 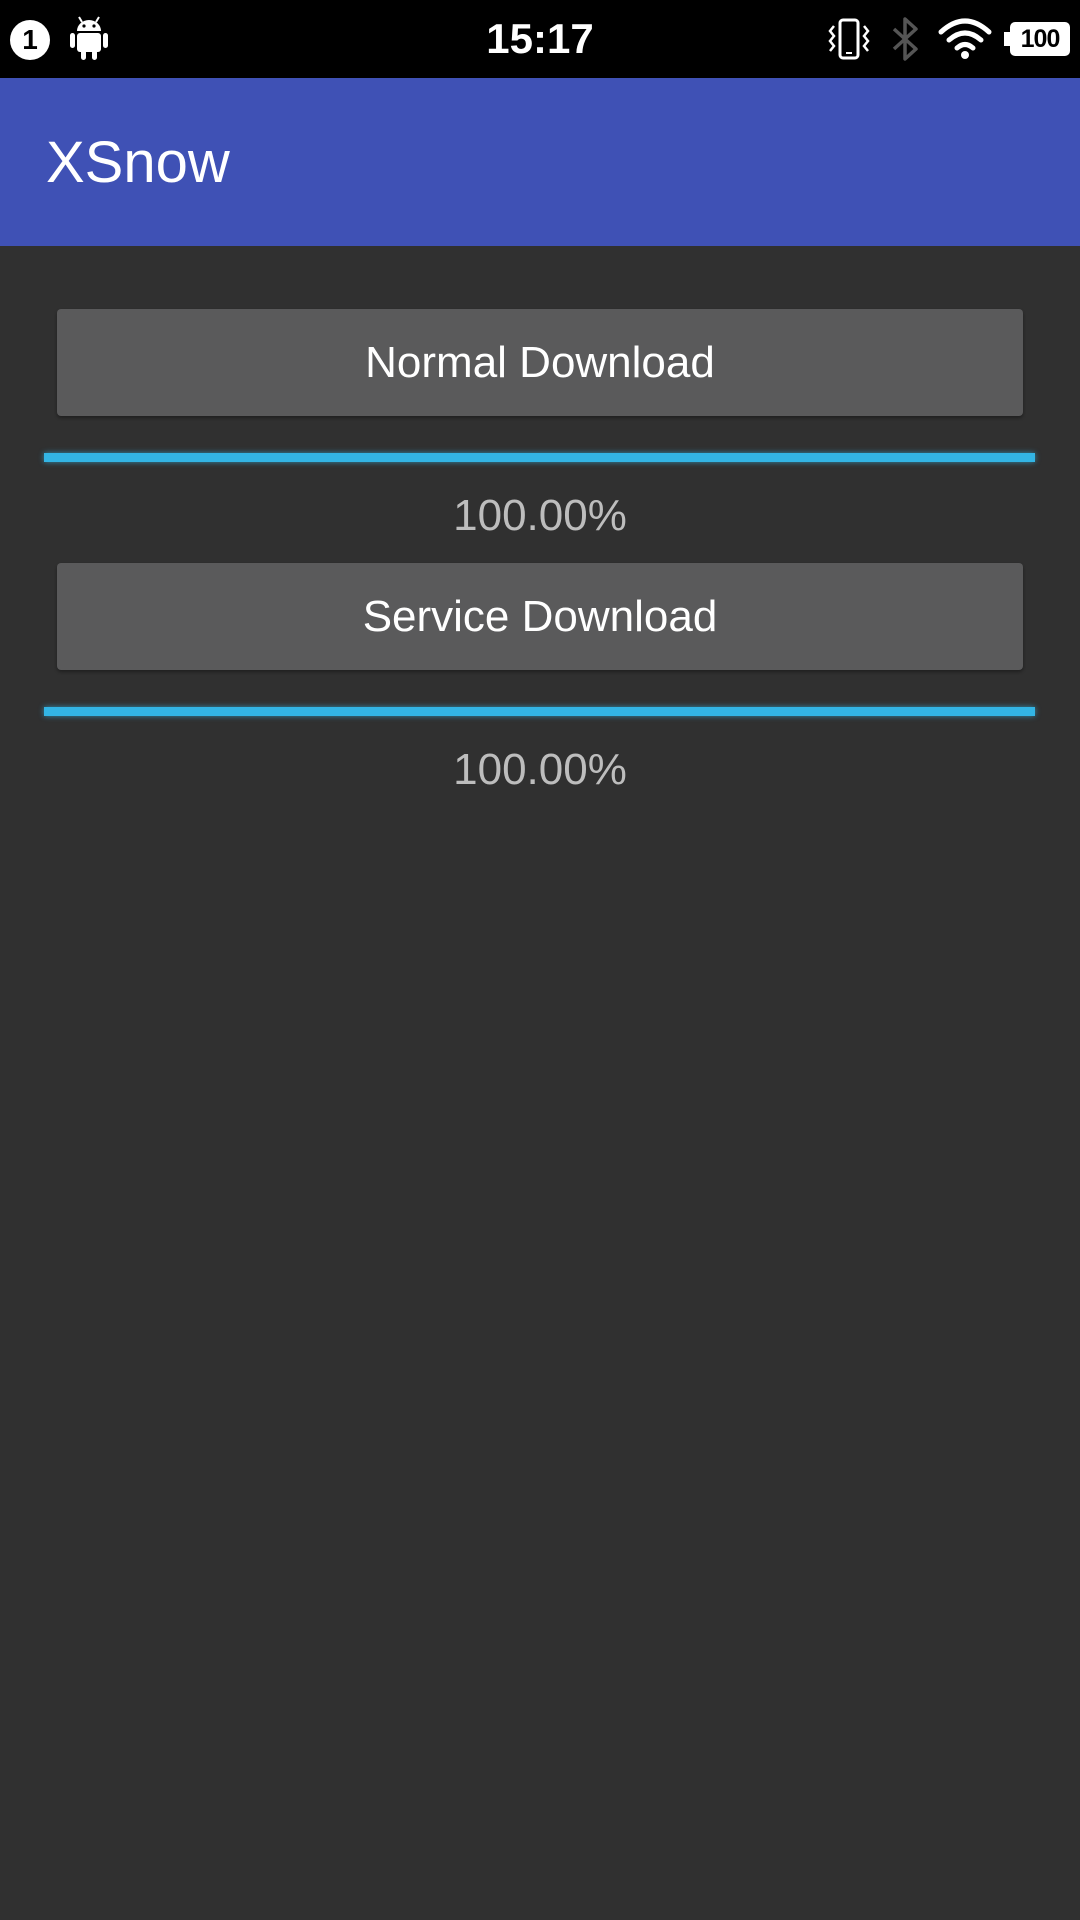 I want to click on battery-level: 100, so click(x=1040, y=39).